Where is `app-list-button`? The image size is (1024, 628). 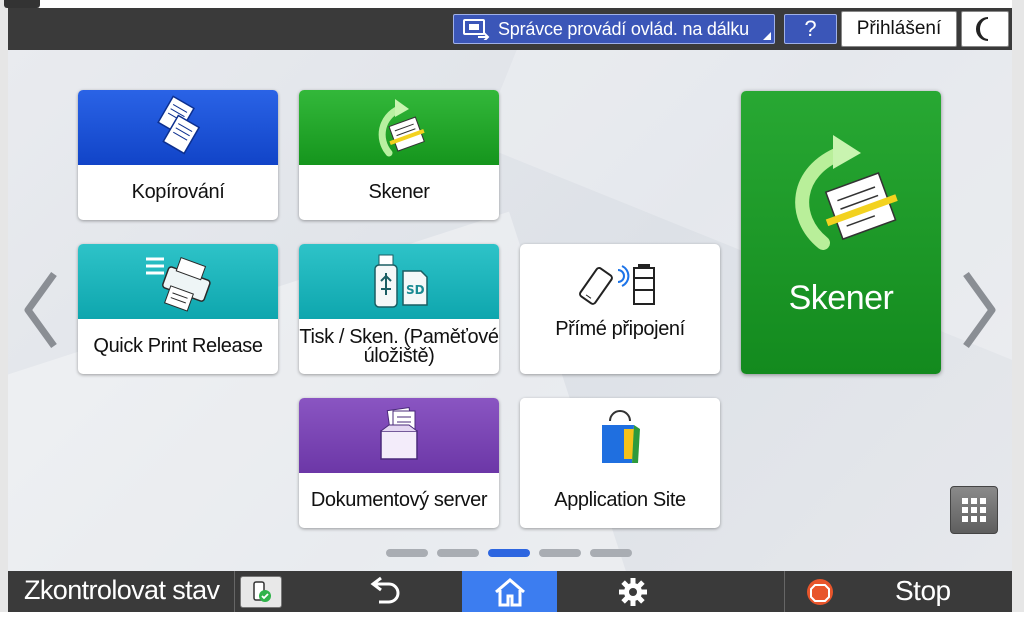
app-list-button is located at coordinates (974, 510).